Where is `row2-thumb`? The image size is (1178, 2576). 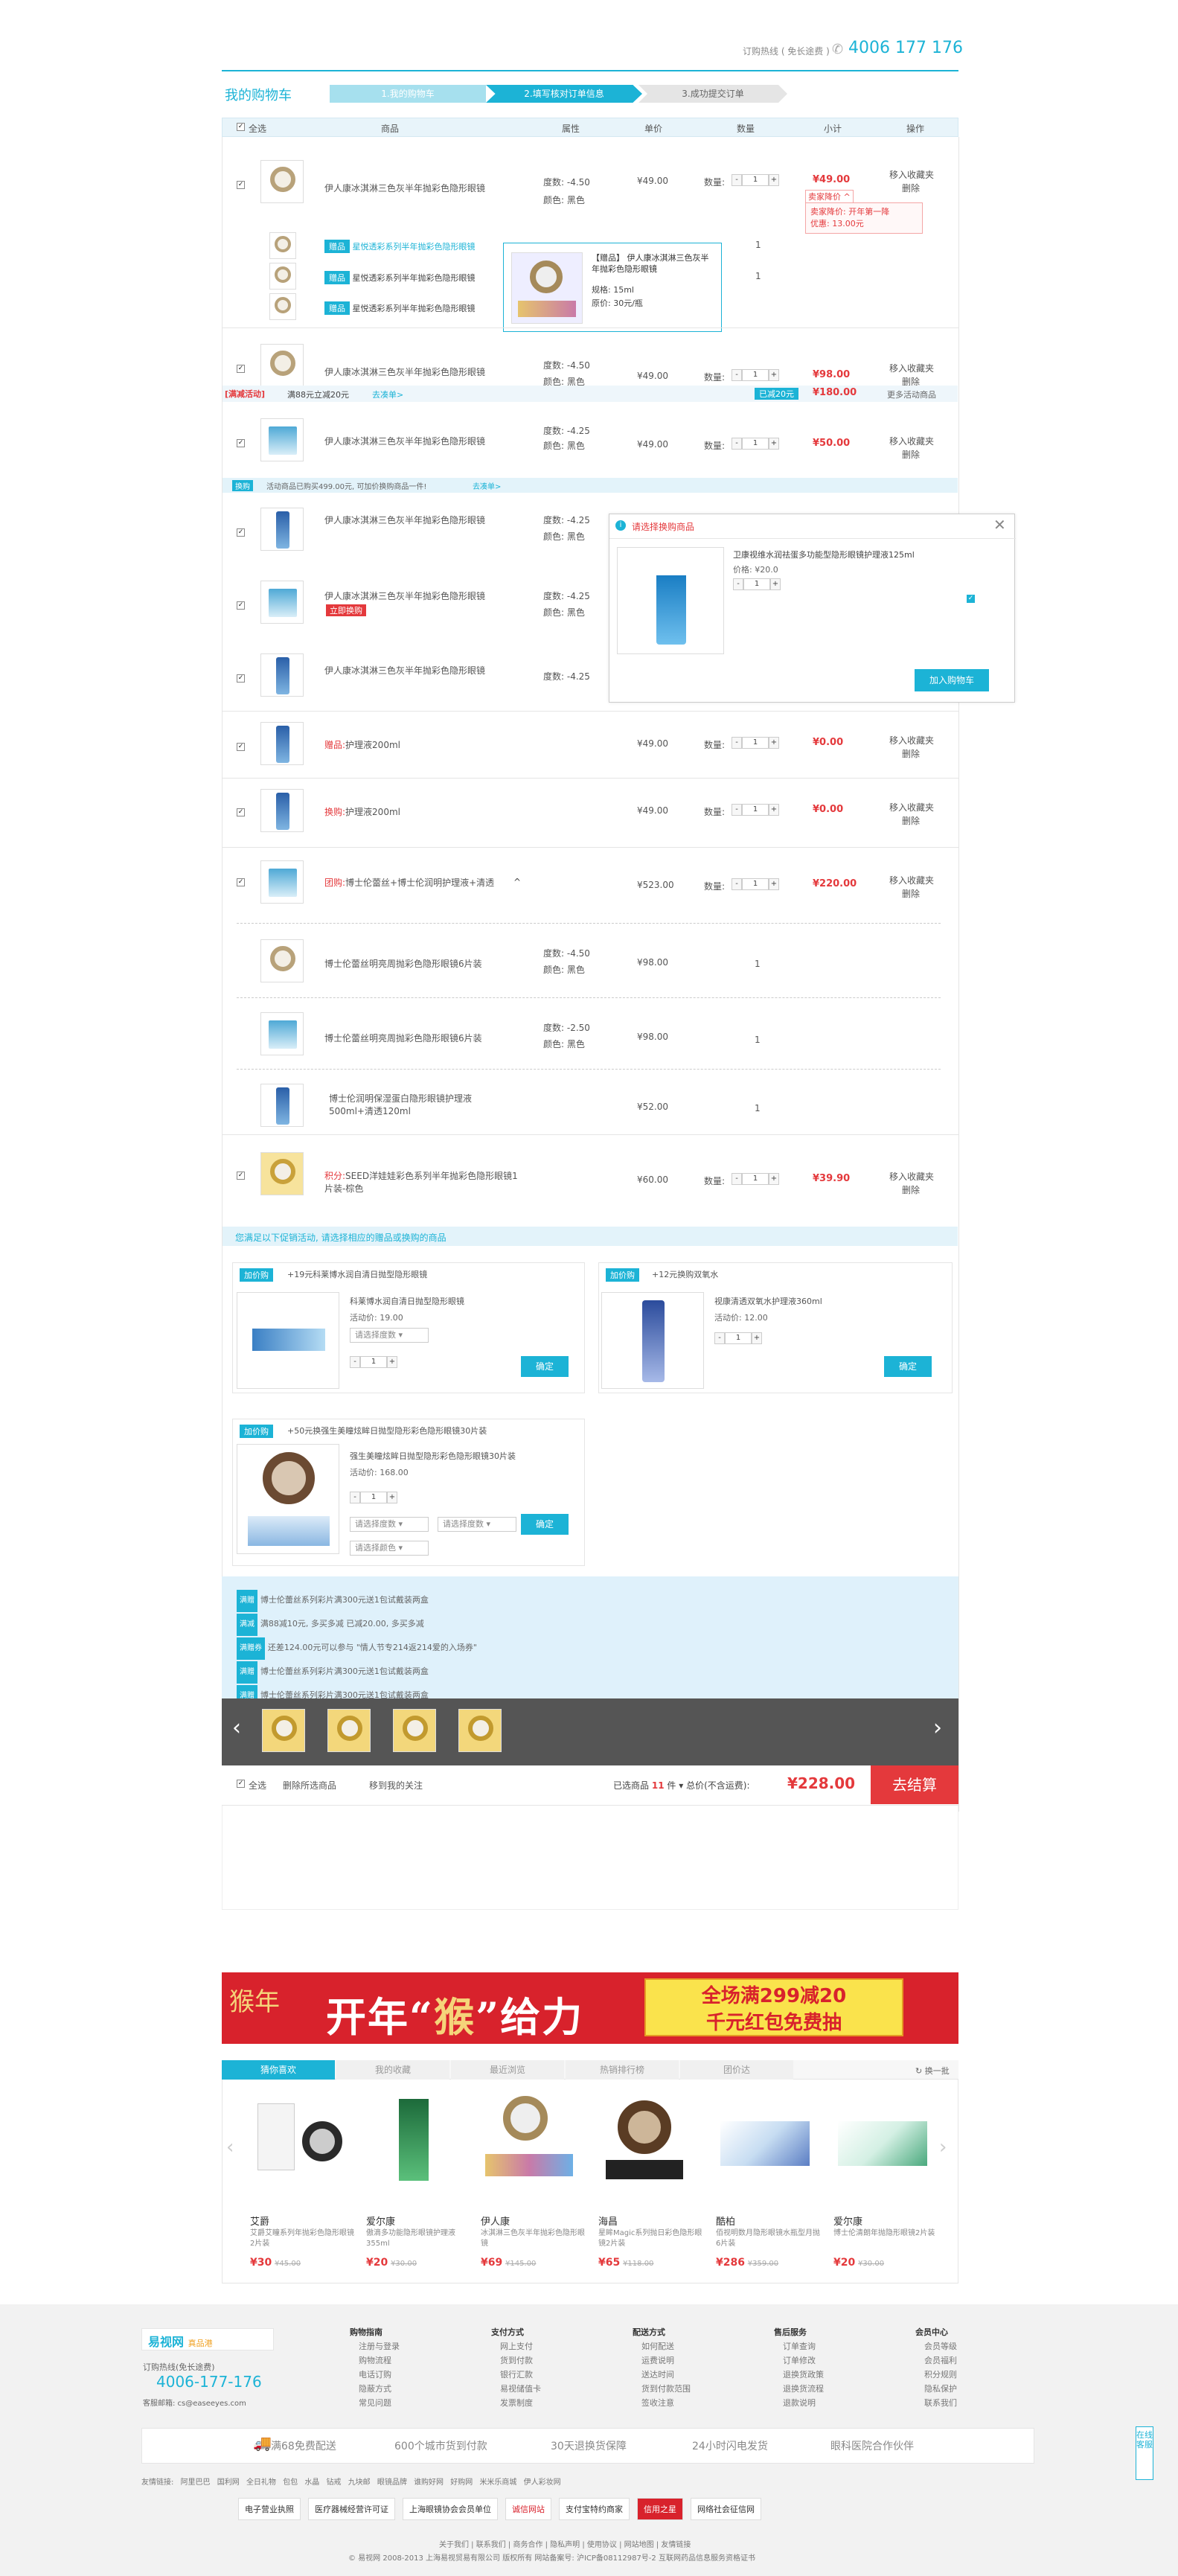
row2-thumb is located at coordinates (282, 365).